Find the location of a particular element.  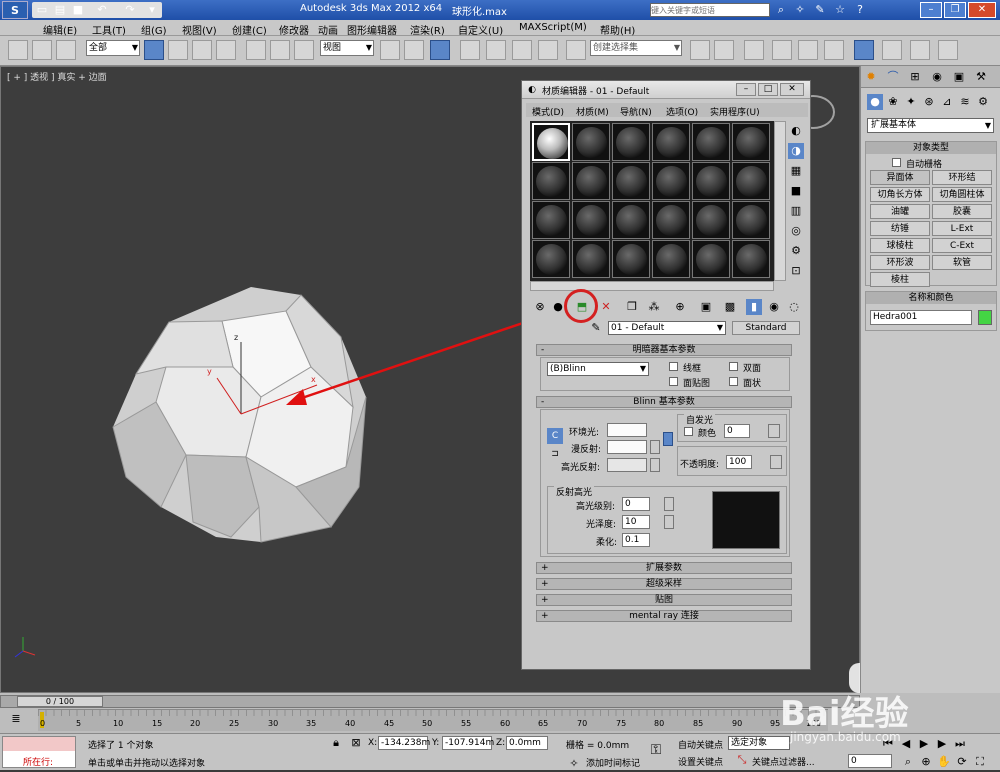

btn-l-ext: L-Ext is located at coordinates (962, 228).